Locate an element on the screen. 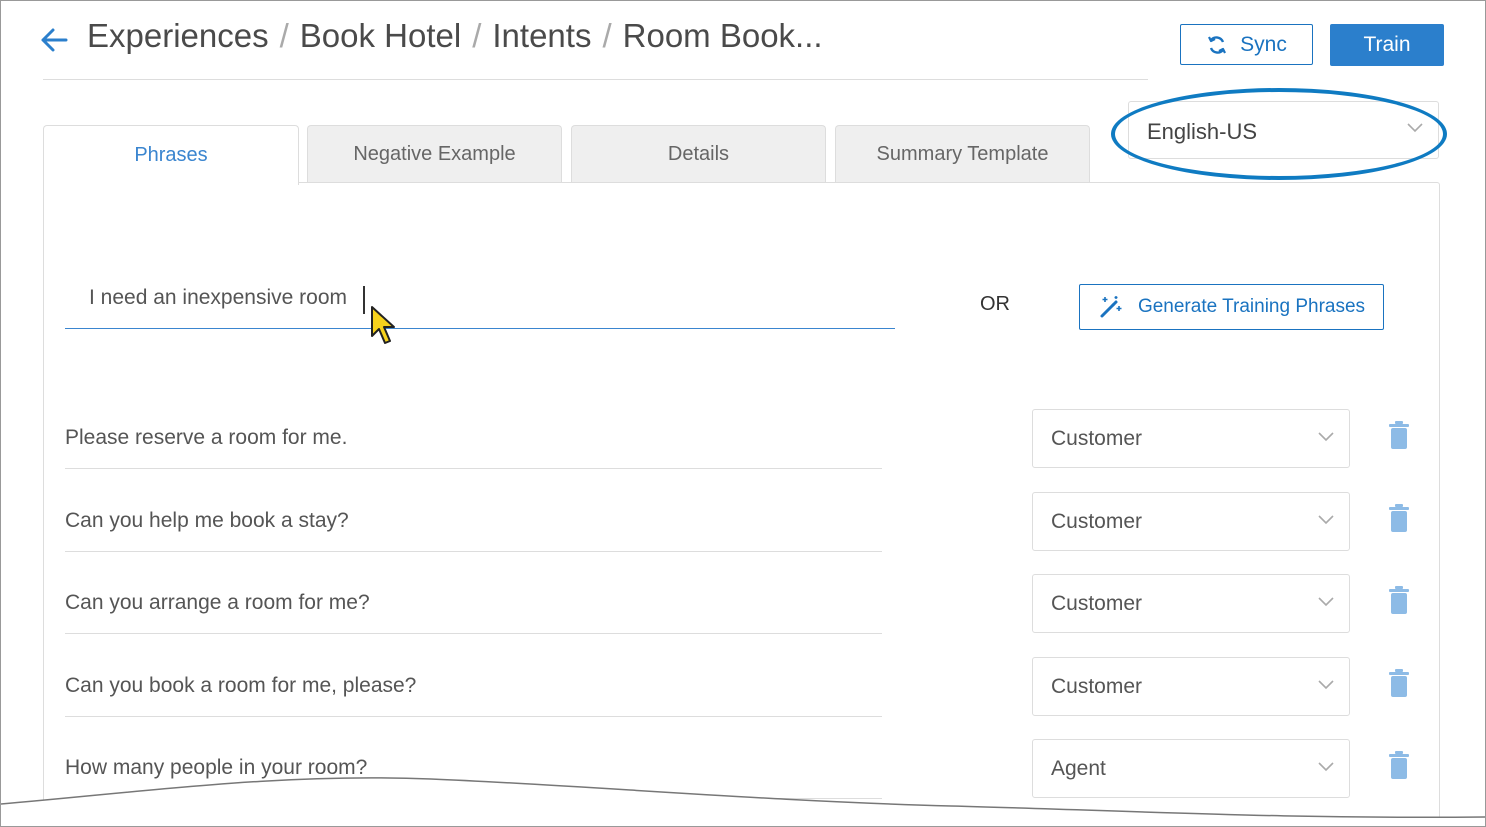  tab-label: Phrases is located at coordinates (171, 155).